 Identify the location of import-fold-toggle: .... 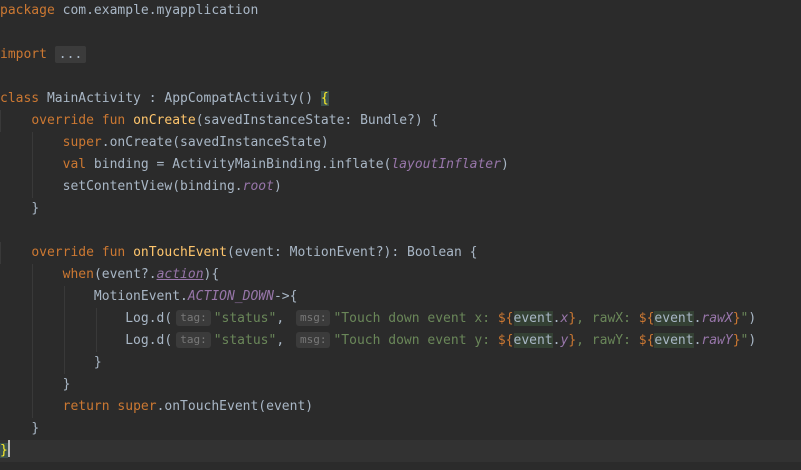
(70, 54).